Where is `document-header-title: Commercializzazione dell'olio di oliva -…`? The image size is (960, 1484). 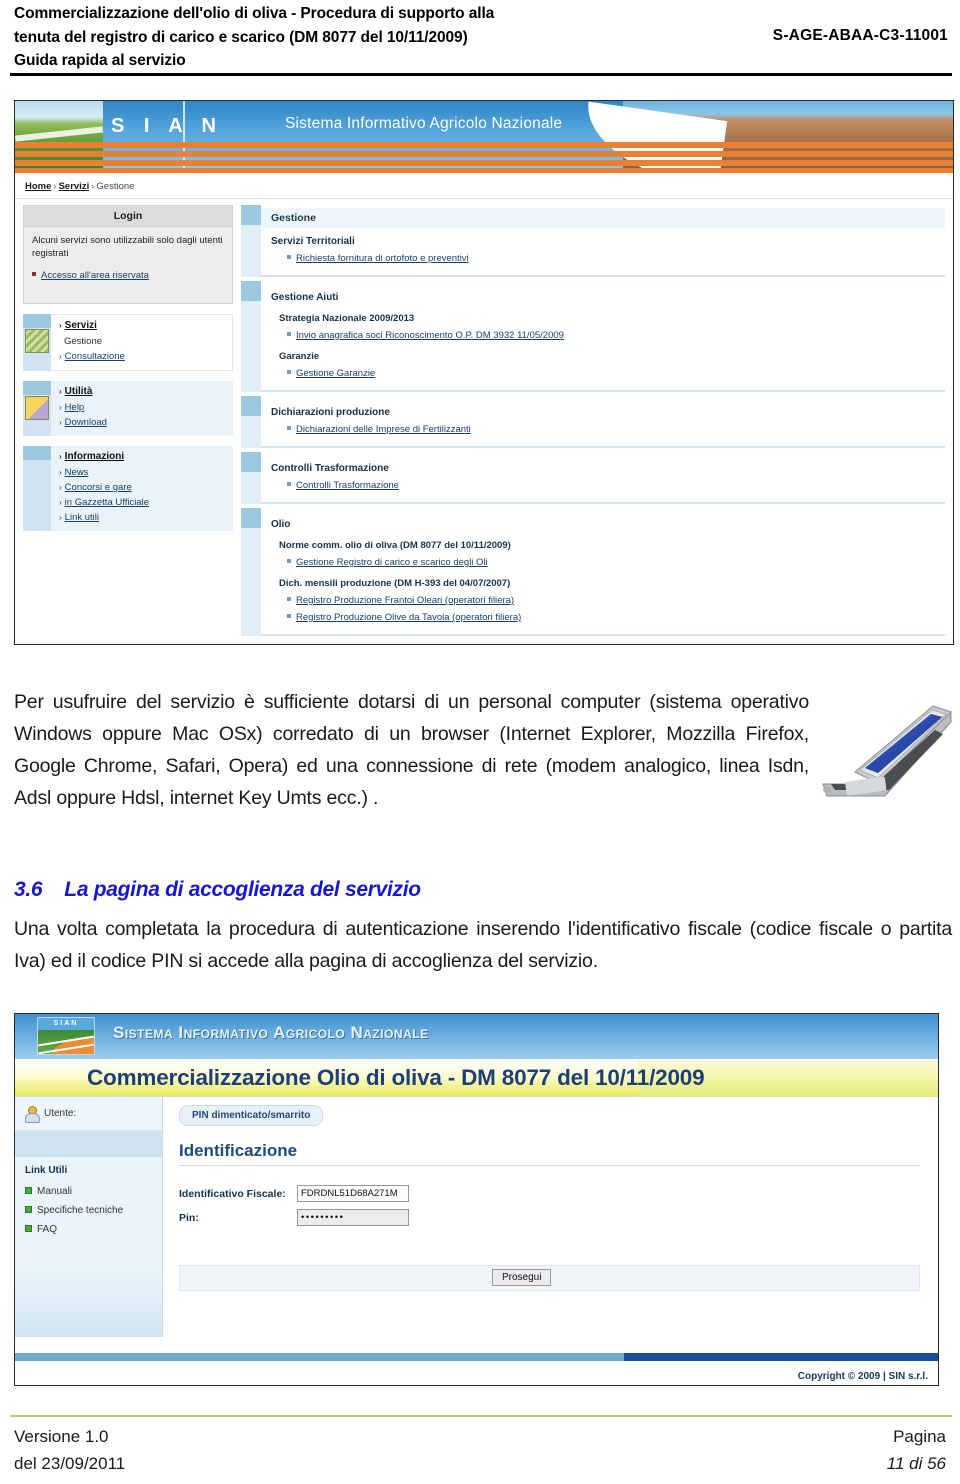
document-header-title: Commercializzazione dell'olio di oliva -… is located at coordinates (364, 37).